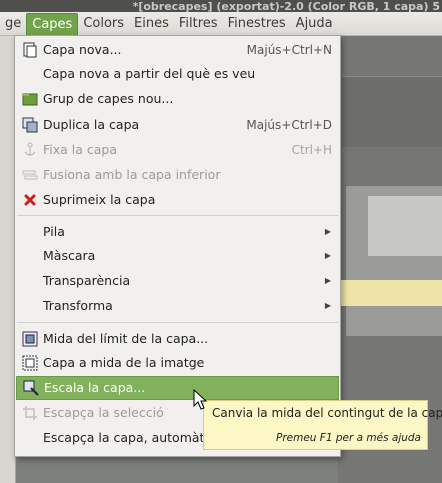  I want to click on menu-item-stack: Pila ▶, so click(177, 232).